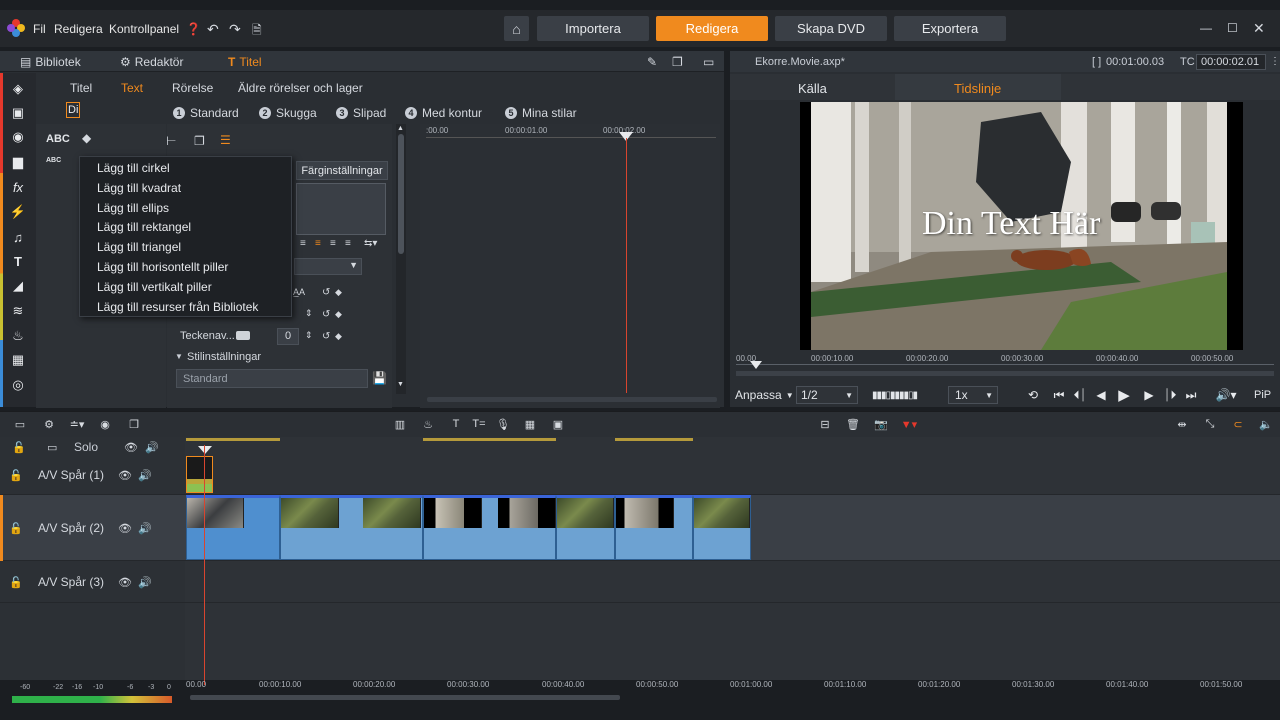 This screenshot has height=720, width=1280. Describe the element at coordinates (134, 424) in the screenshot. I see `storyboard-icon: ❐` at that location.